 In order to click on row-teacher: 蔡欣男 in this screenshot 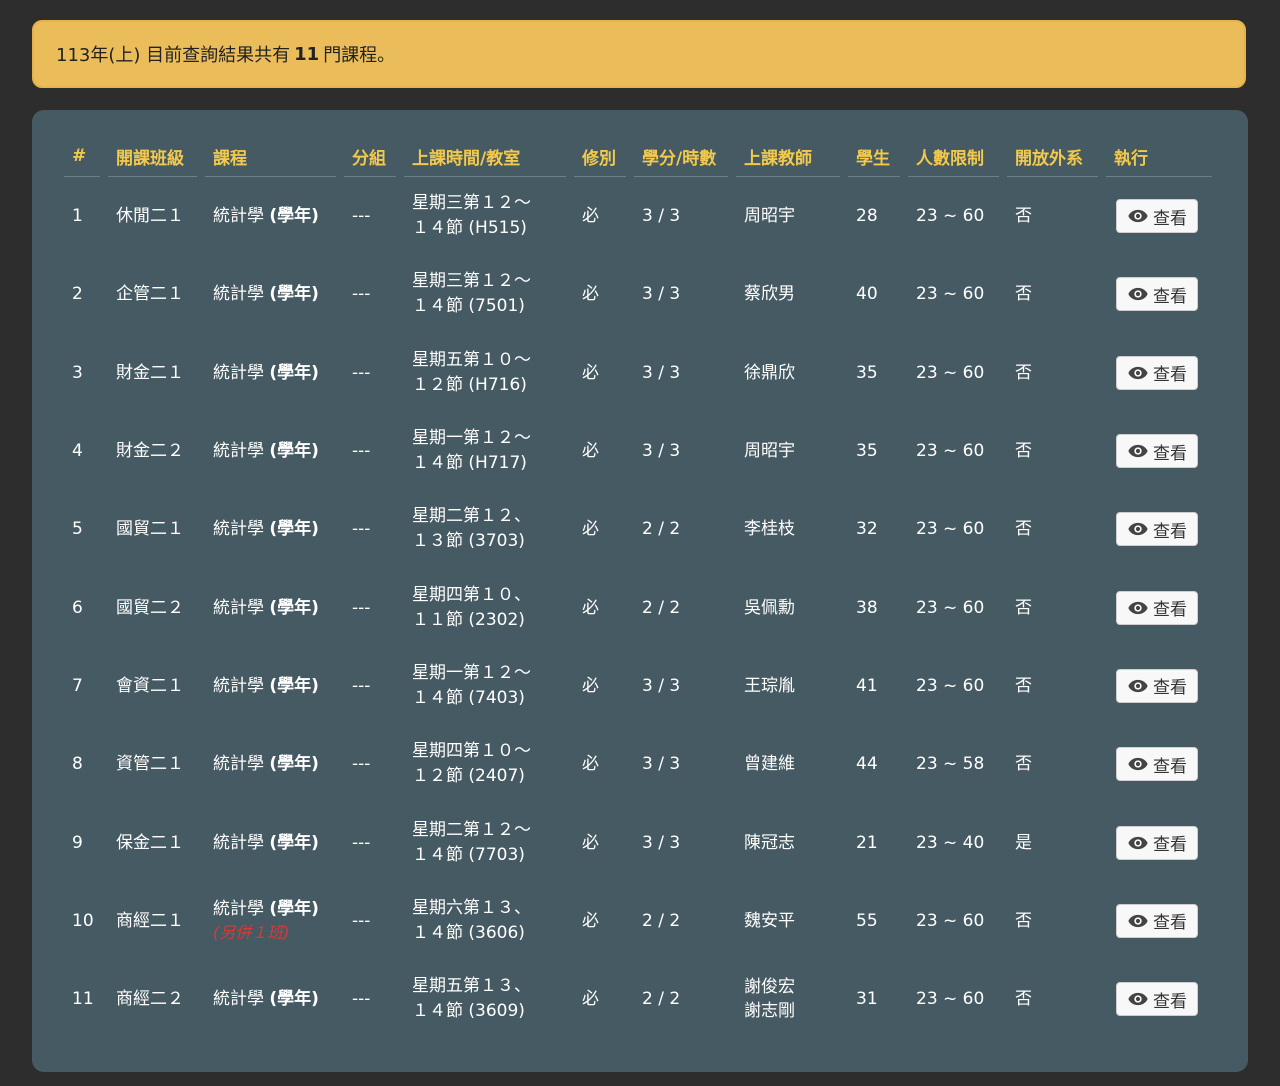, I will do `click(788, 294)`.